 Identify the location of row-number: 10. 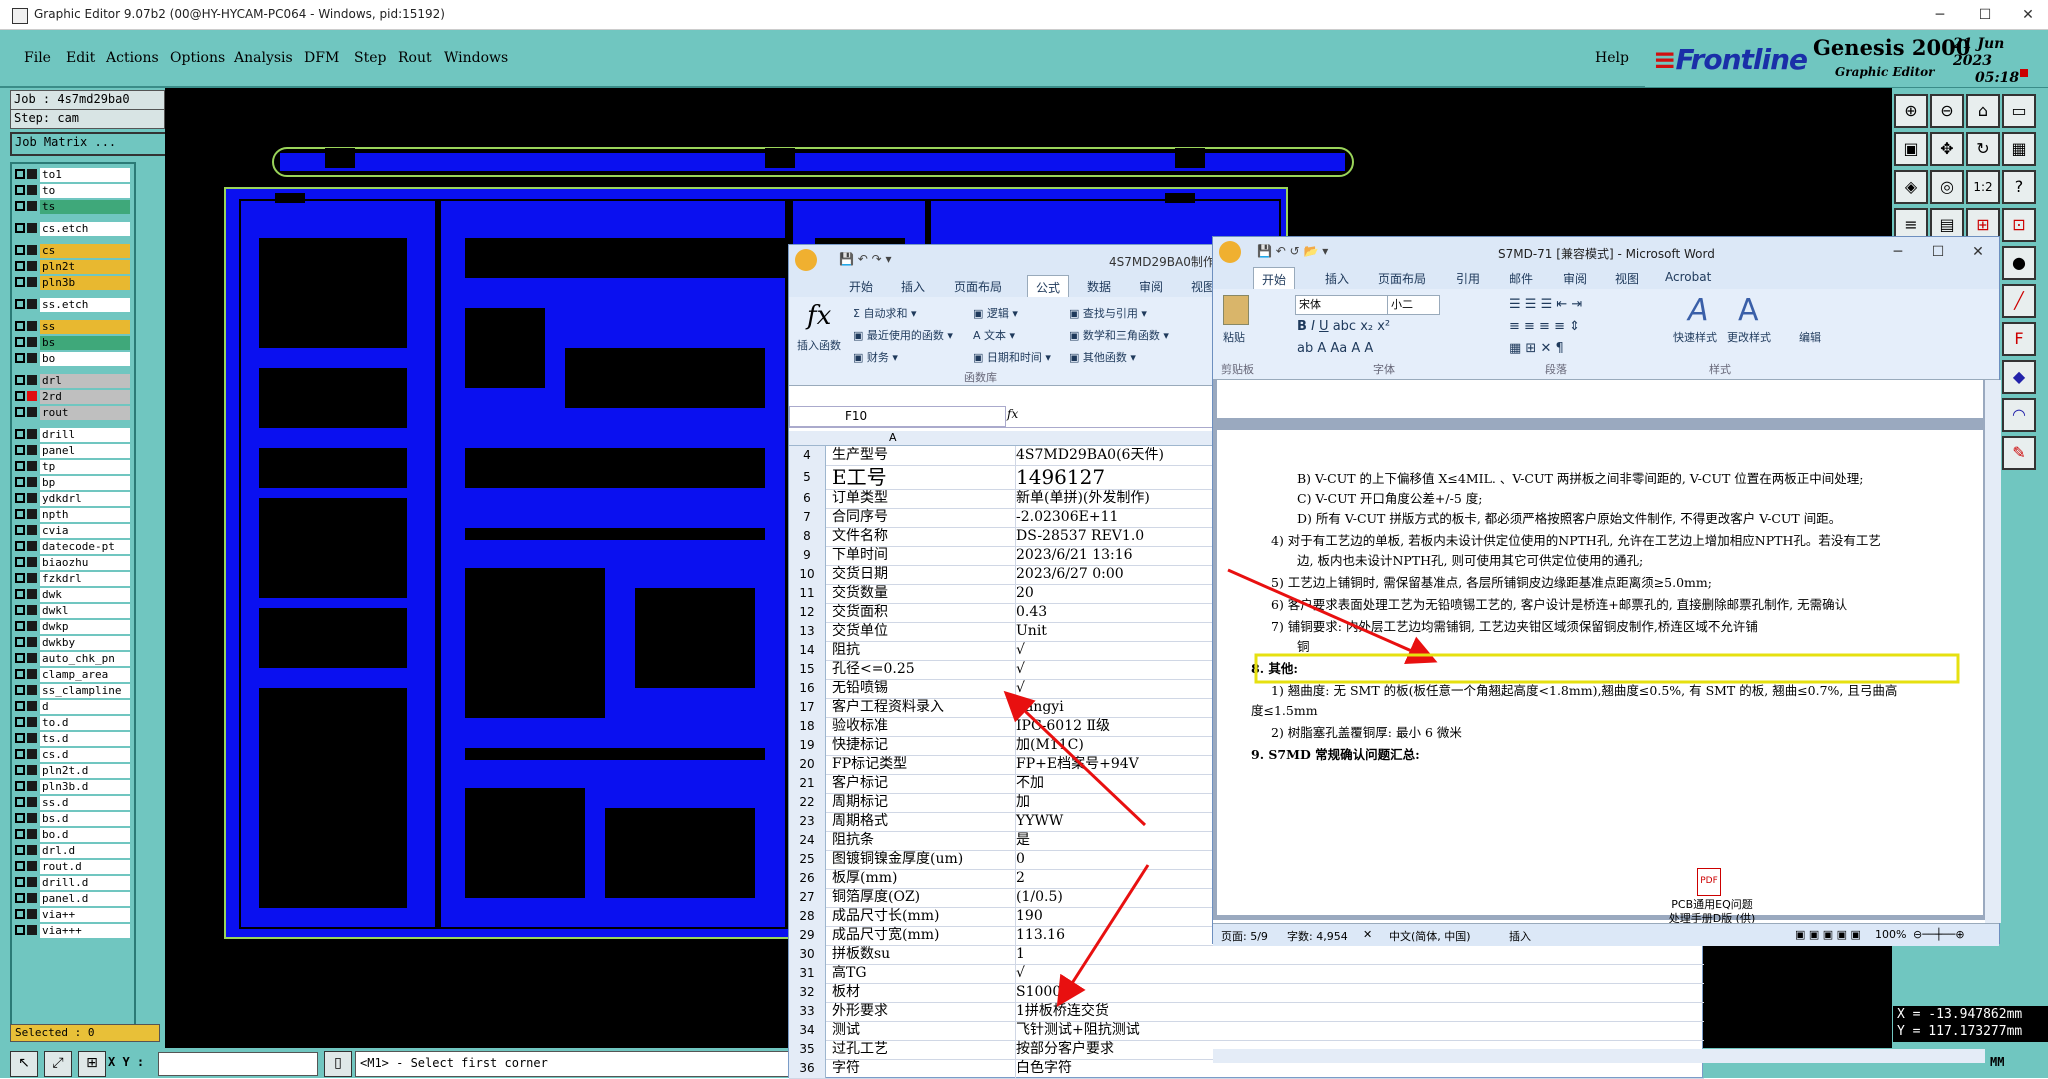
(807, 574).